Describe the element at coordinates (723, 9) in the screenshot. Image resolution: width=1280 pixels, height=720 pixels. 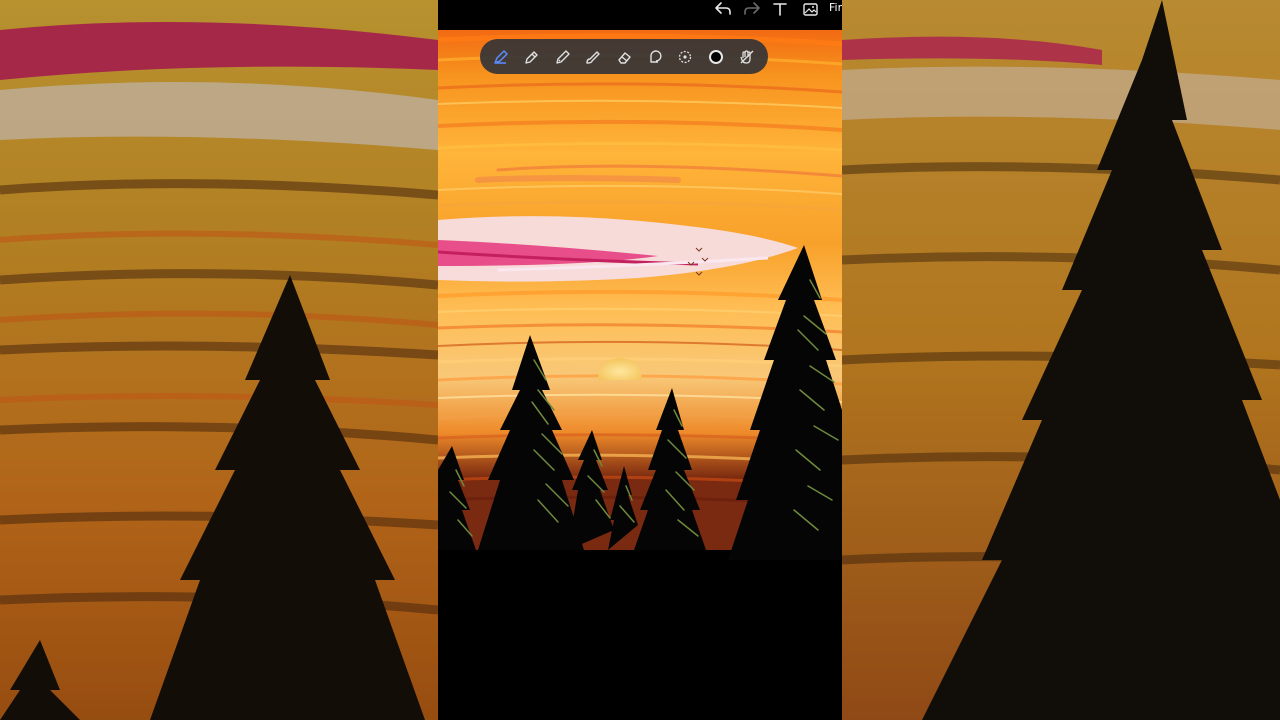
I see `undo-icon` at that location.